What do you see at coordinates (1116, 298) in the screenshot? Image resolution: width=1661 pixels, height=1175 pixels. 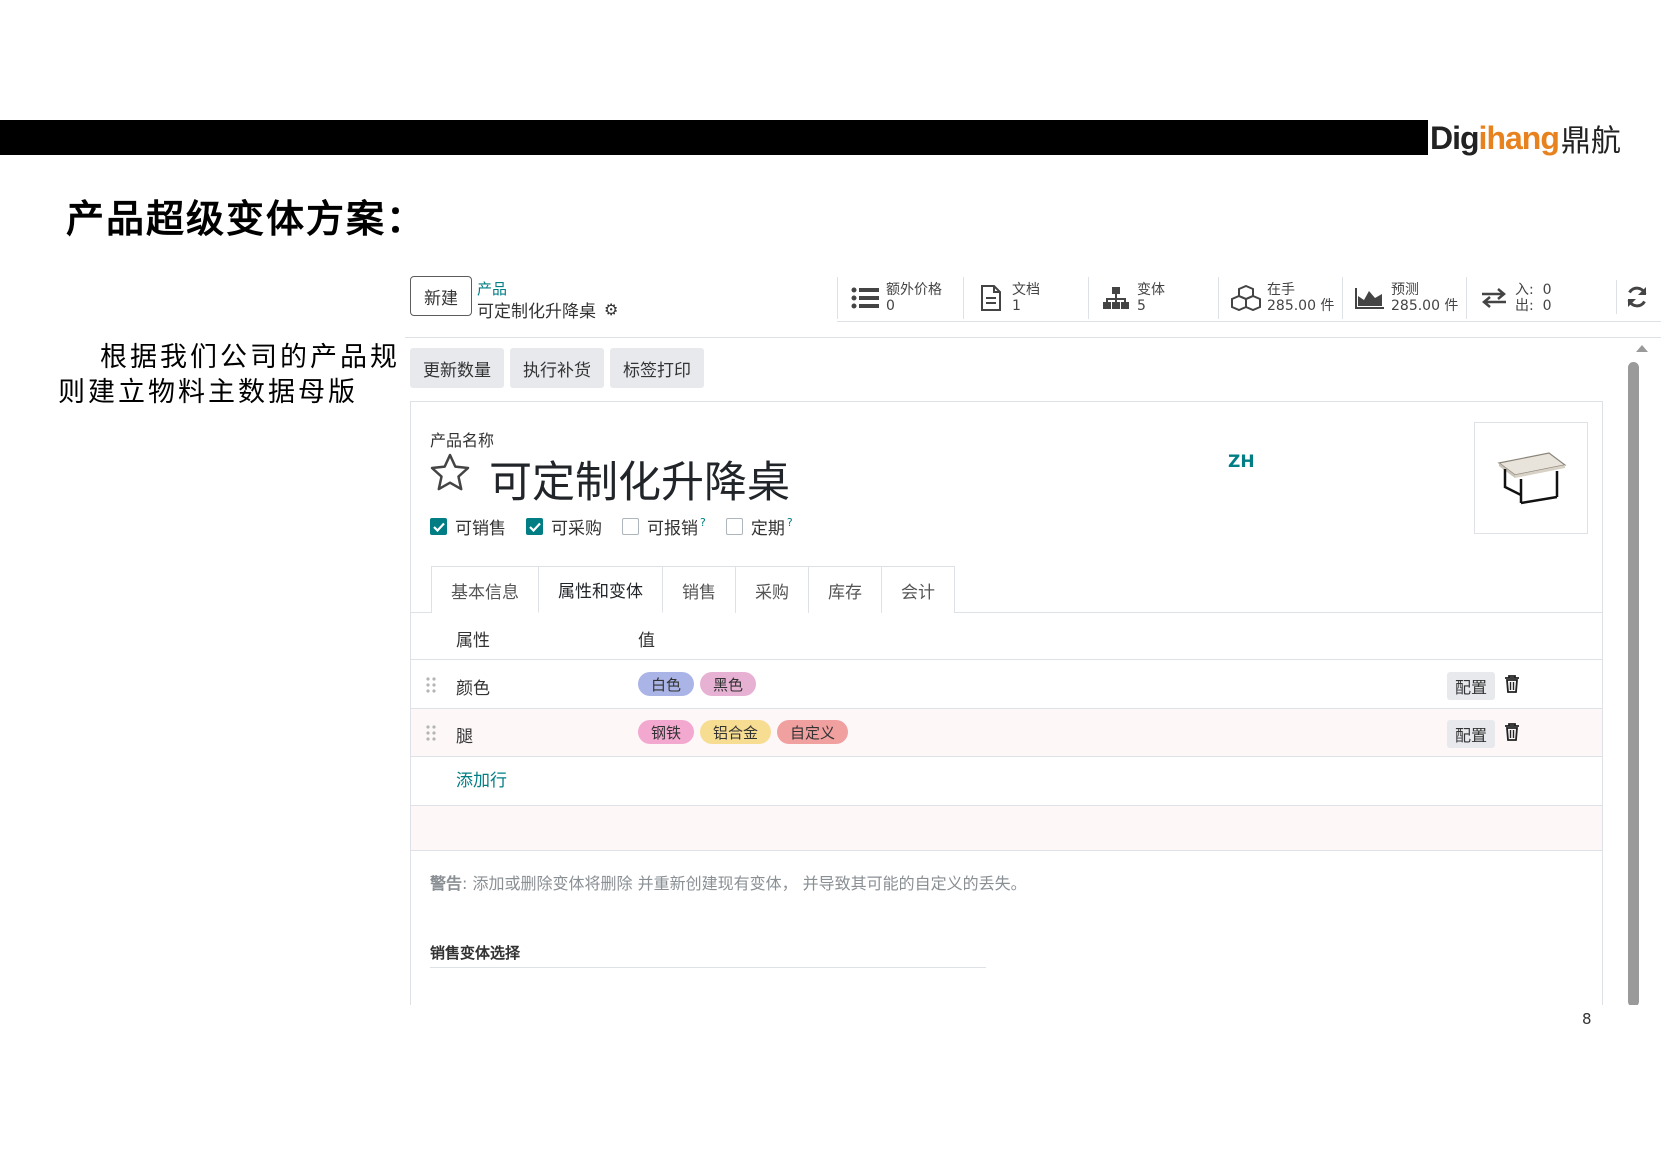 I see `sitemap-icon` at bounding box center [1116, 298].